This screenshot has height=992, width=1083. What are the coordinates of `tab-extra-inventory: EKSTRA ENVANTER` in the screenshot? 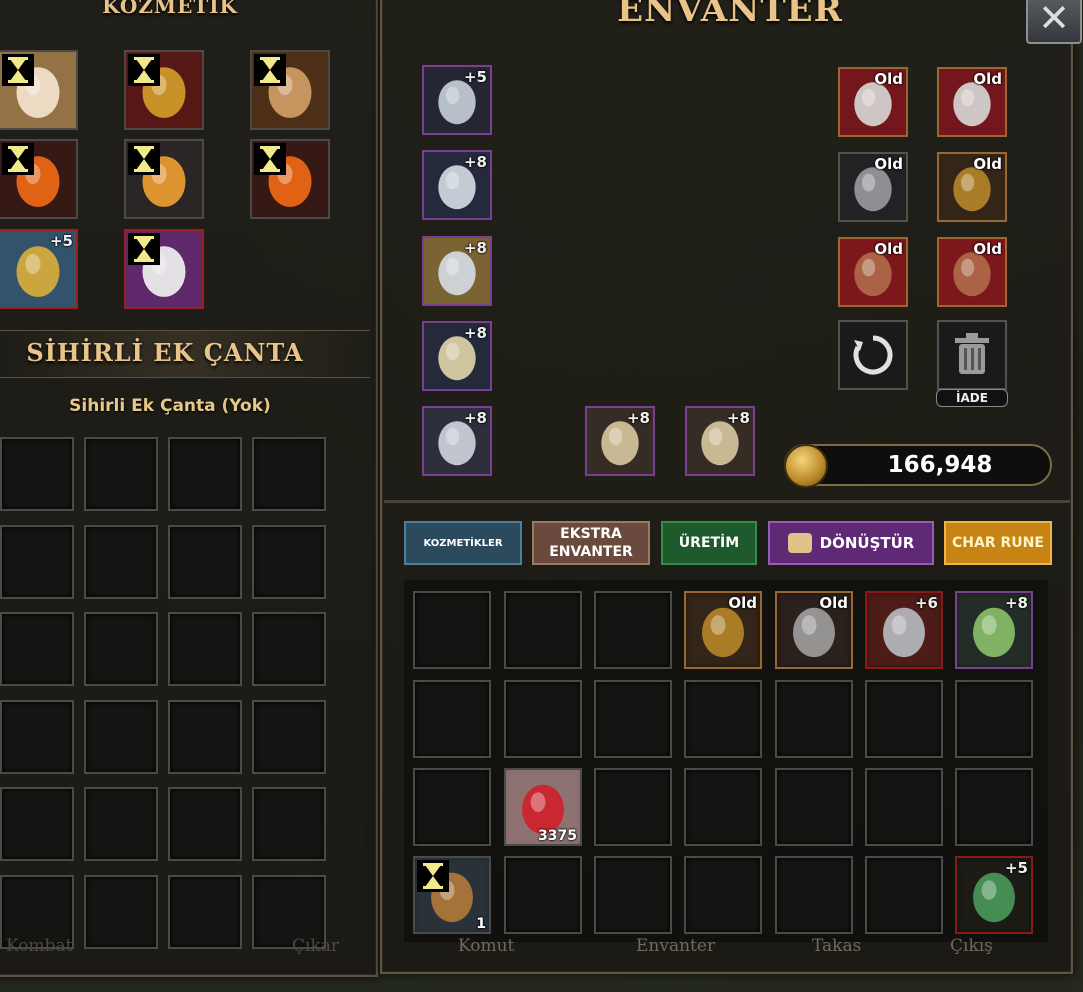 It's located at (591, 543).